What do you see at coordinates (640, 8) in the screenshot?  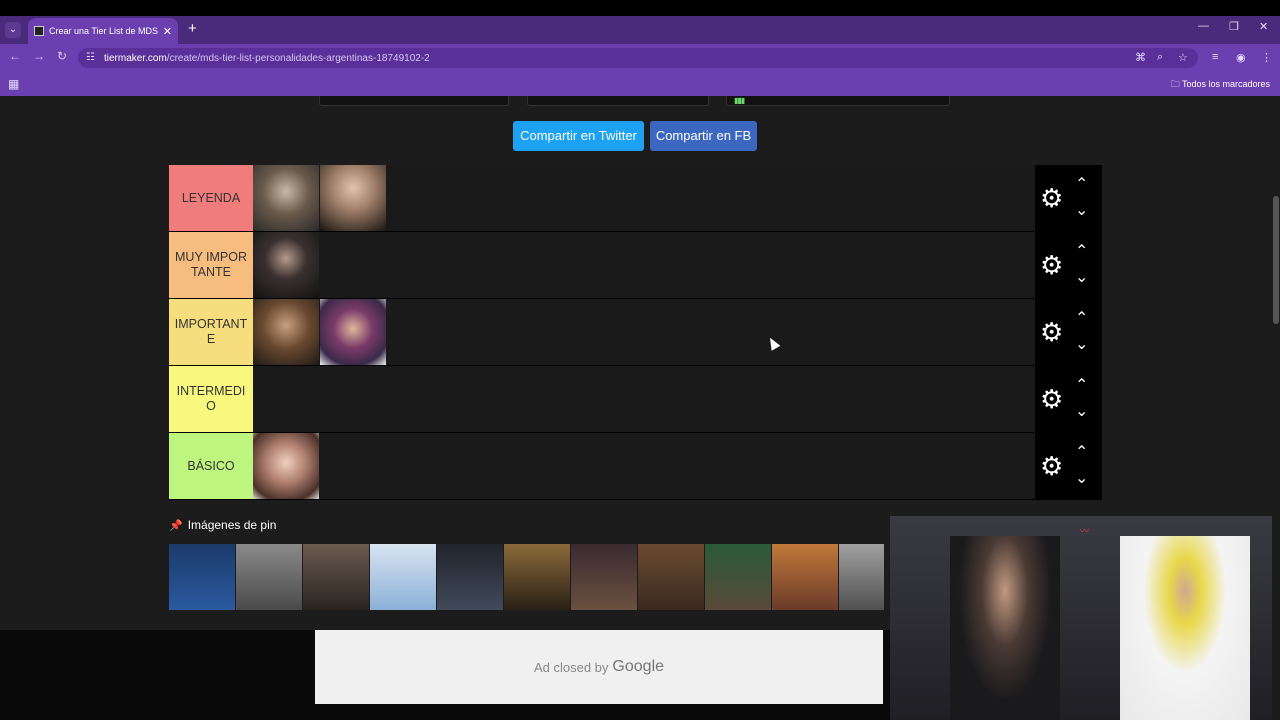 I see `top-black-bar` at bounding box center [640, 8].